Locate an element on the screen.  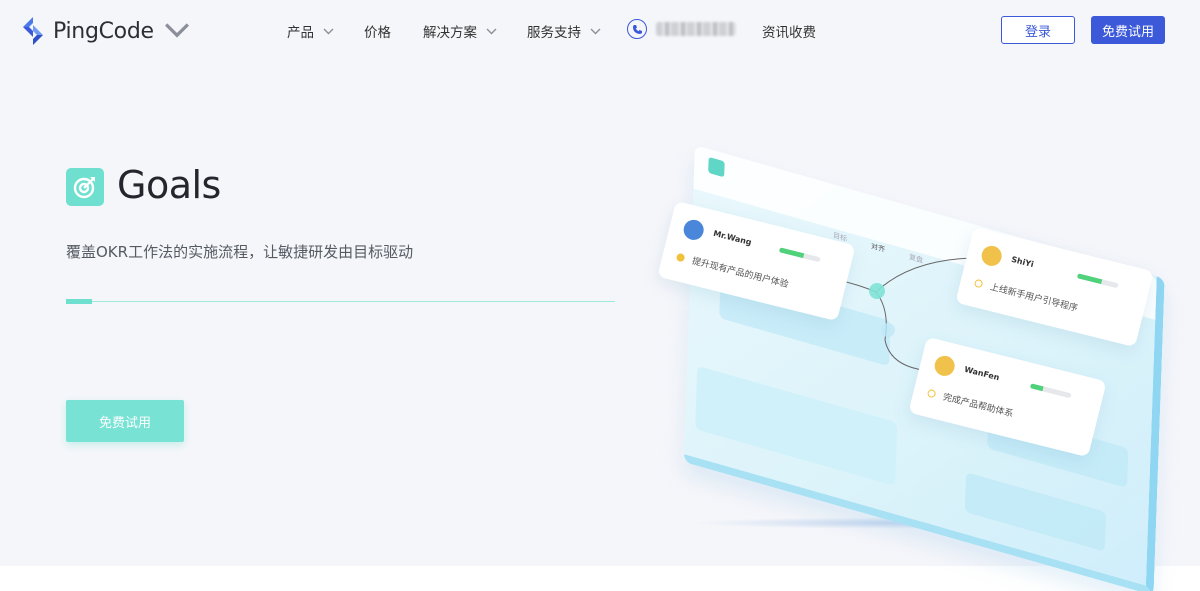
card-owner-name: ShiYi is located at coordinates (1022, 262).